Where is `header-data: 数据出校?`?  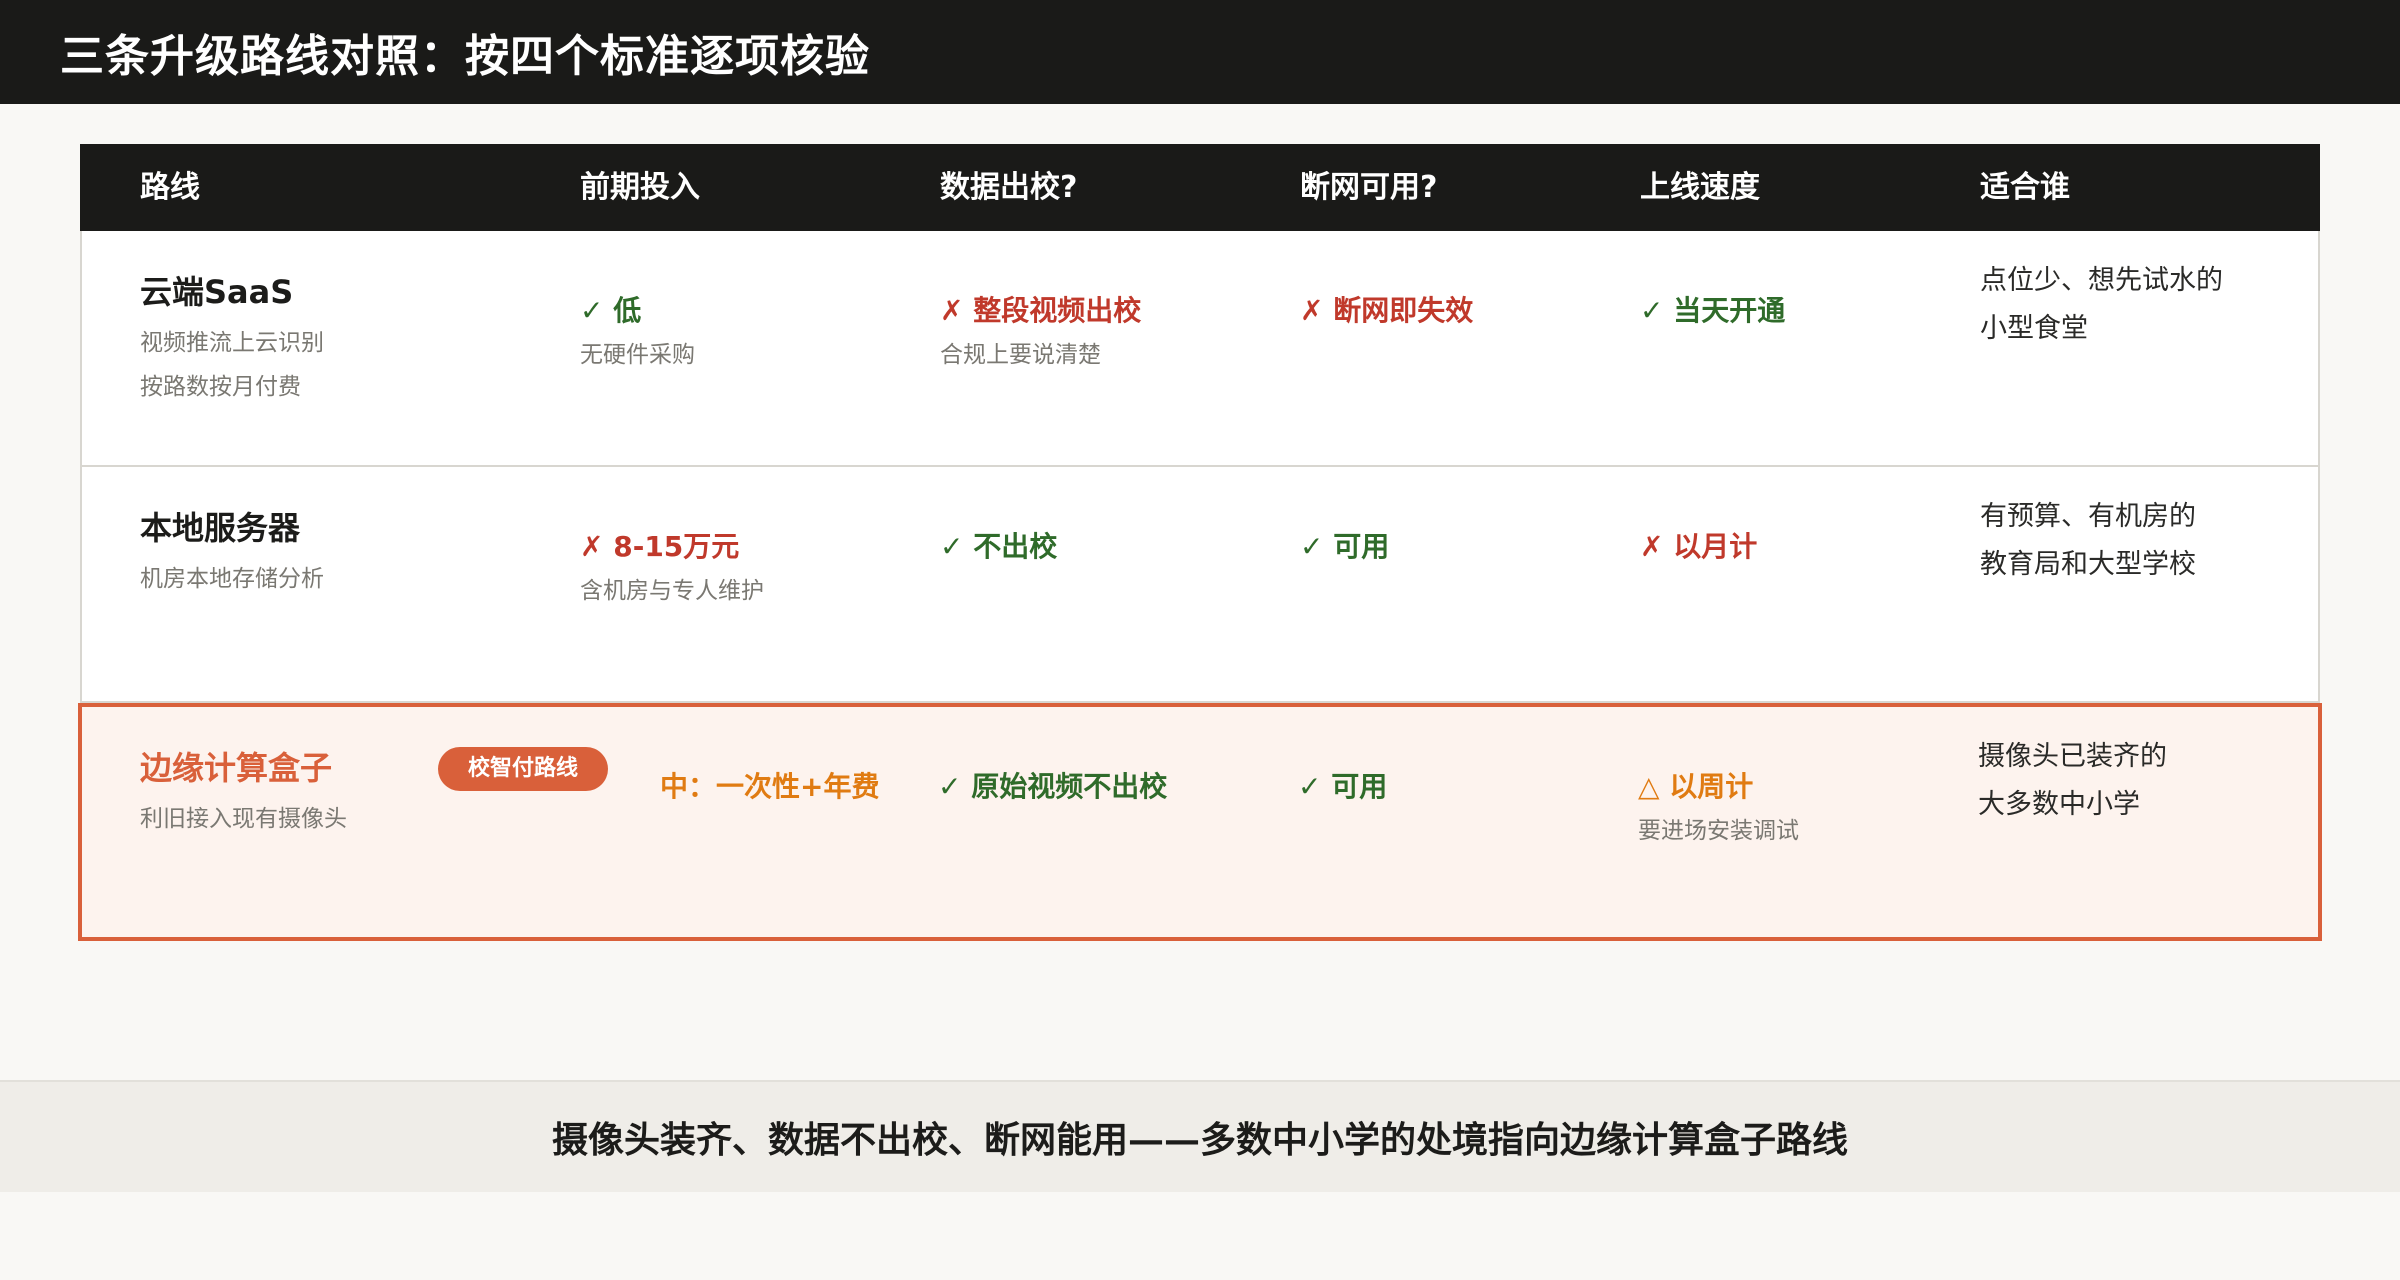 header-data: 数据出校? is located at coordinates (1009, 187).